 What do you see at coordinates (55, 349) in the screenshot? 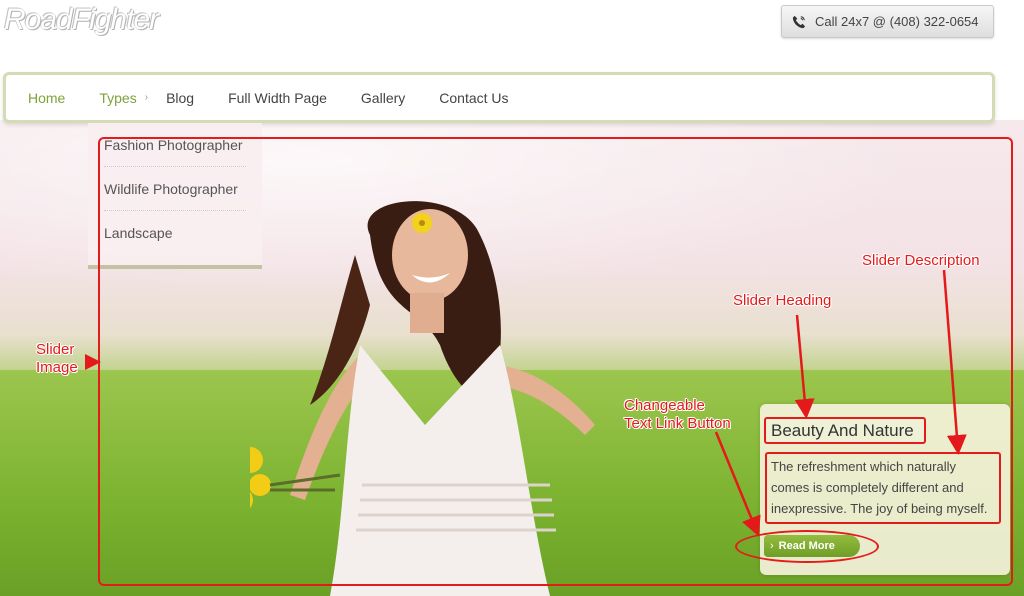
I see `annotation-slider-image-line1: Slider` at bounding box center [55, 349].